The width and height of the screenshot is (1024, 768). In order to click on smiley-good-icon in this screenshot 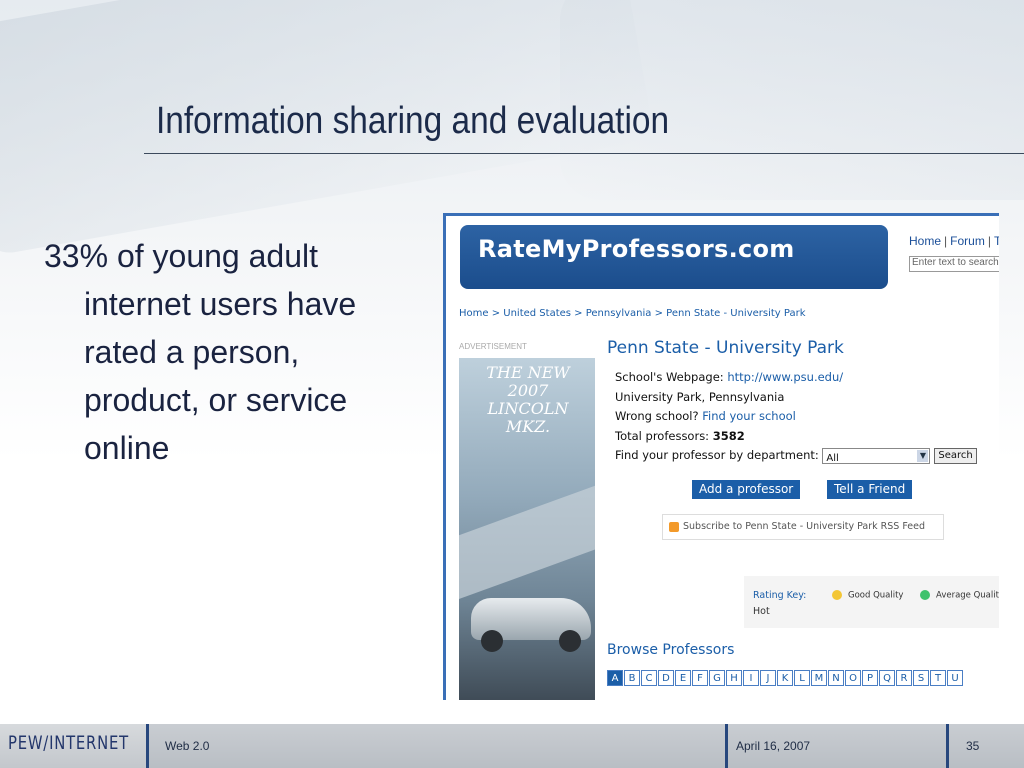, I will do `click(837, 595)`.